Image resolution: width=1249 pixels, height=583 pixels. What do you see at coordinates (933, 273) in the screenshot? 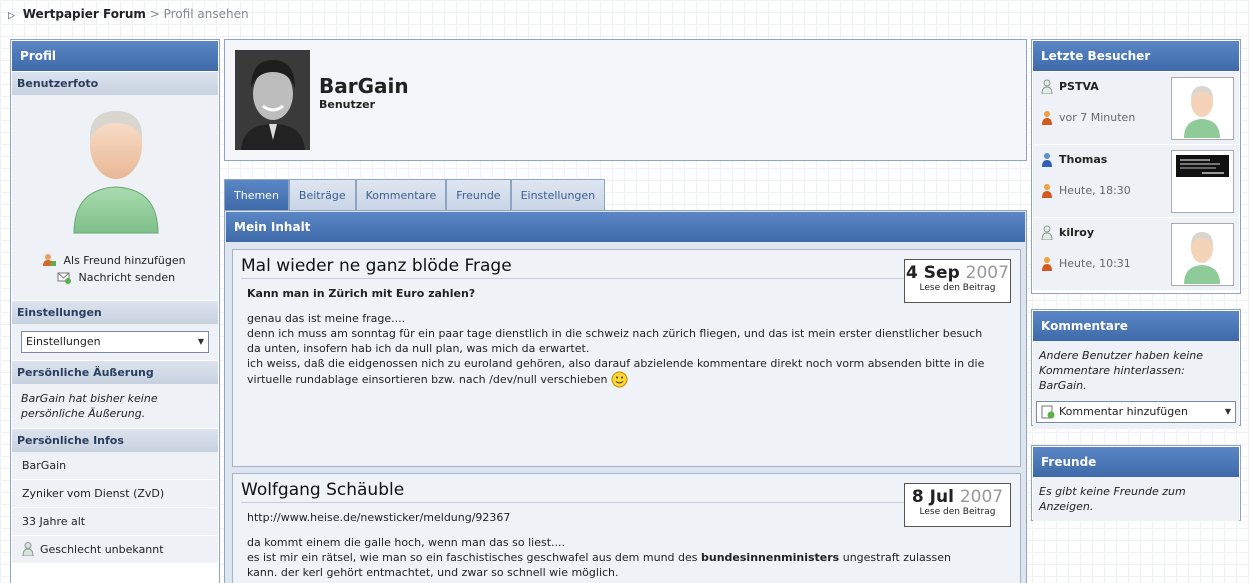
I see `topic-date: 4 Sep` at bounding box center [933, 273].